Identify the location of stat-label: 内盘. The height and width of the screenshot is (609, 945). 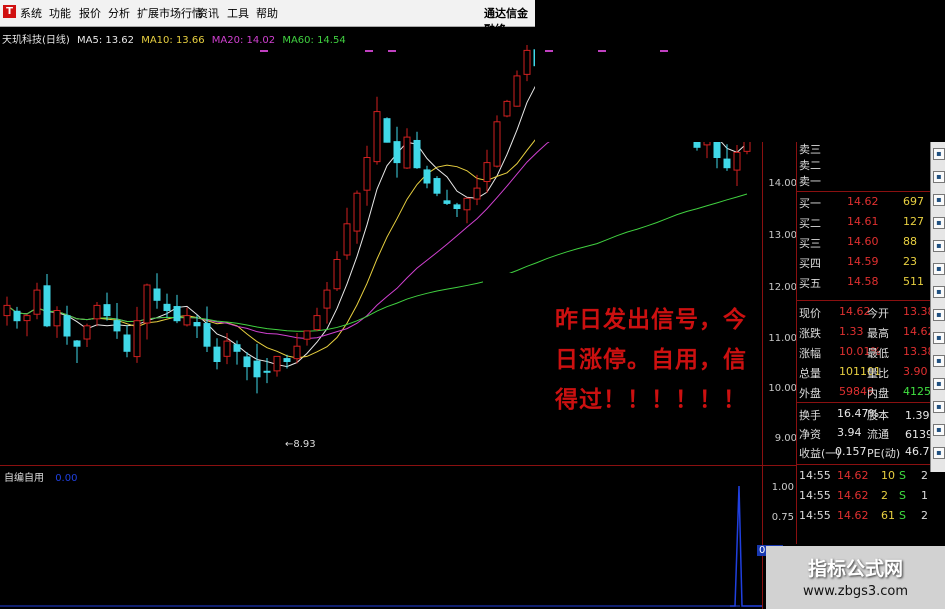
(878, 393).